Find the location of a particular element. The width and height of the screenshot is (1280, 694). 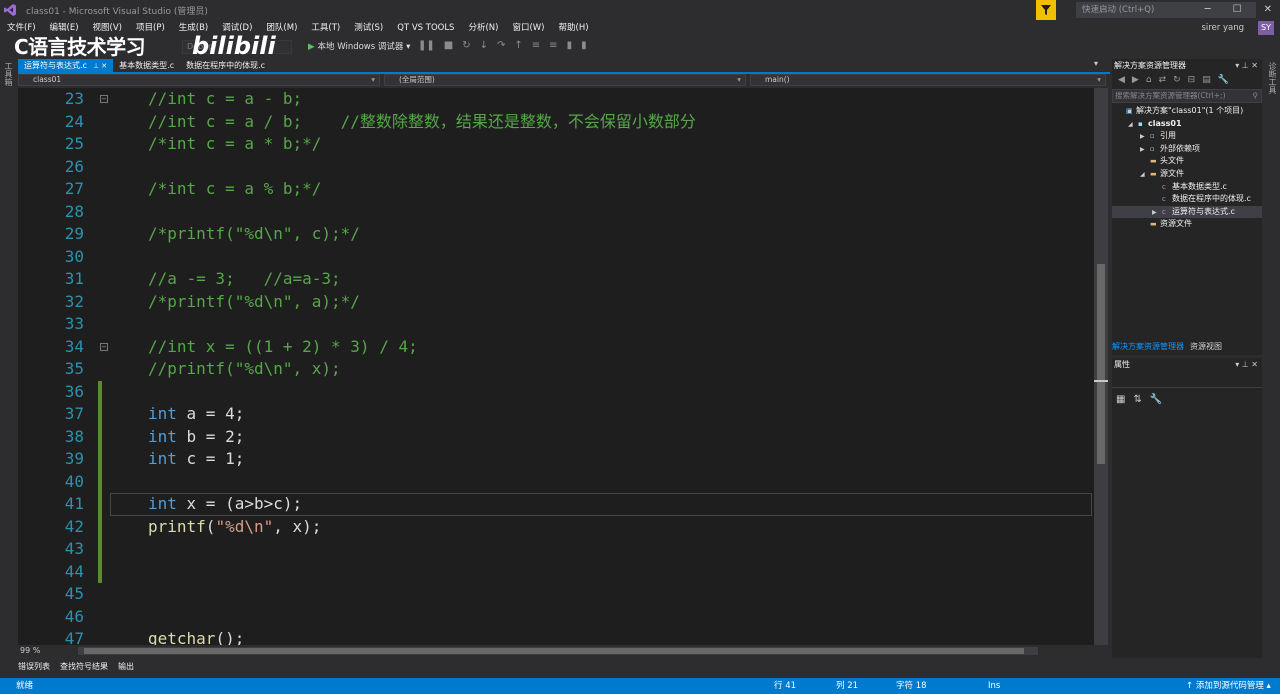

menu-item: 编辑(E) is located at coordinates (64, 28).